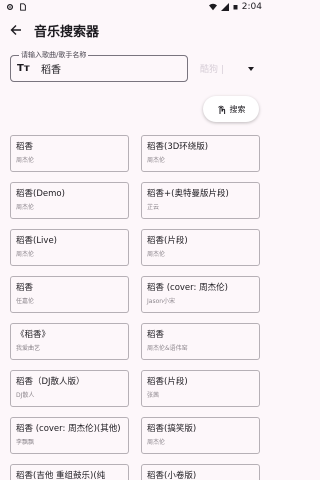  I want to click on result-artist: DJ散人, so click(25, 395).